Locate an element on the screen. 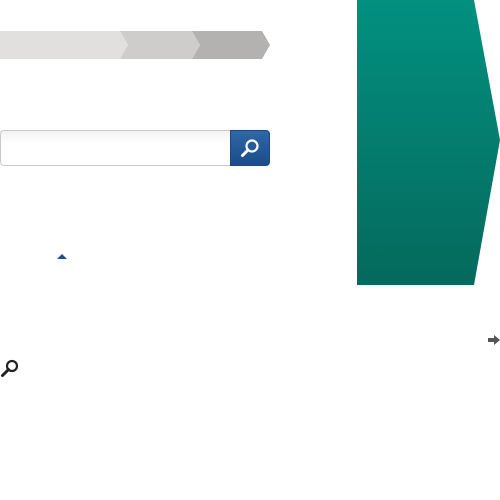 The width and height of the screenshot is (500, 500). search-icon is located at coordinates (250, 148).